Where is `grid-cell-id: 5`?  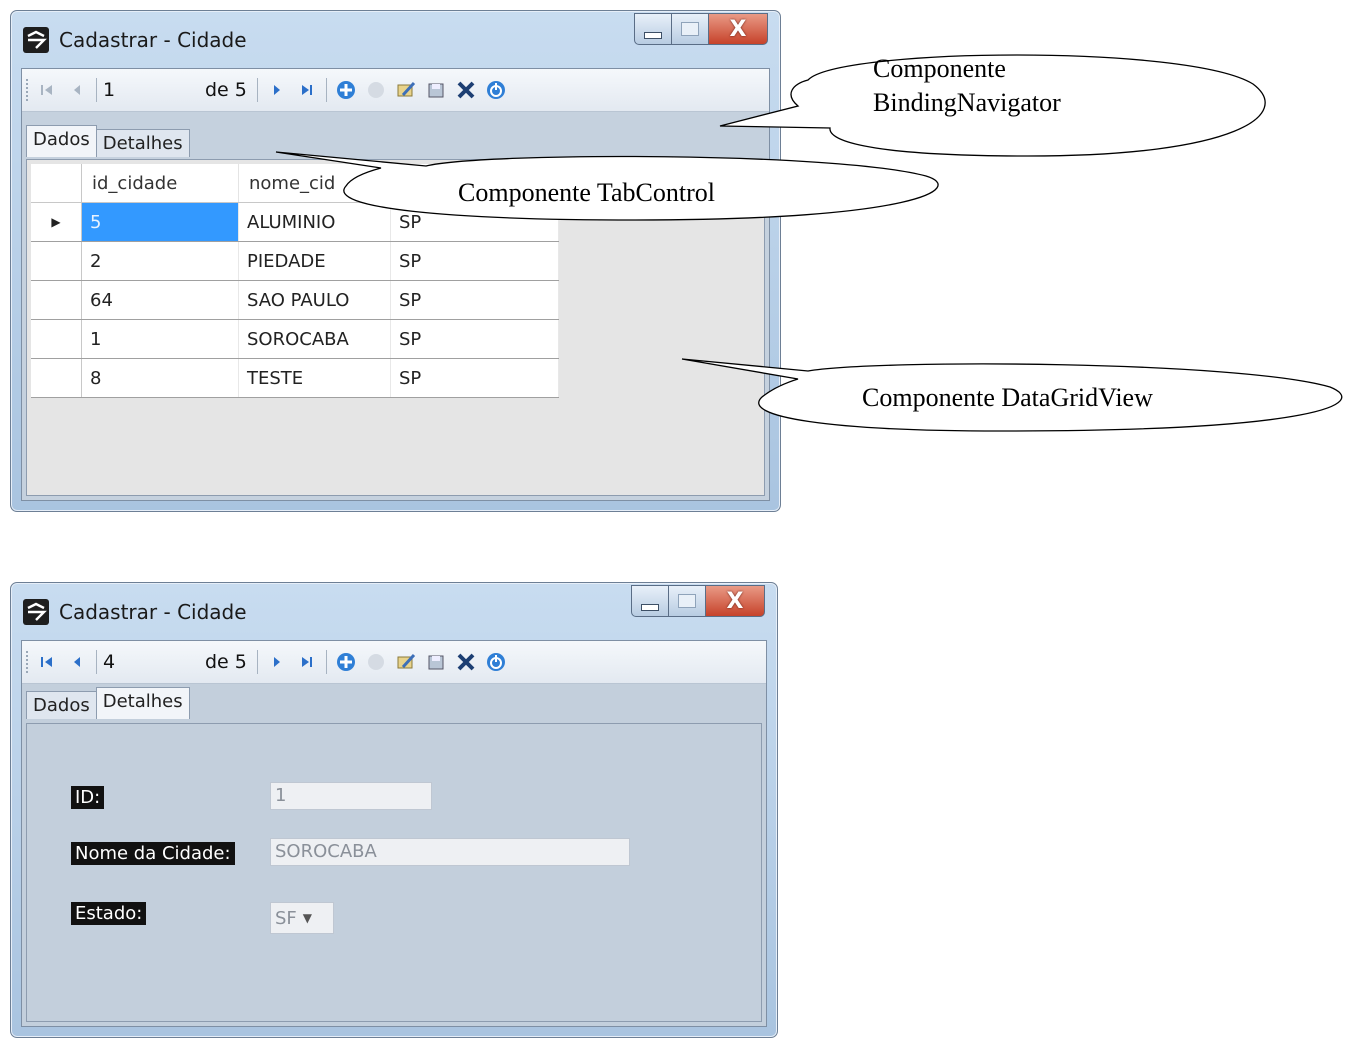 grid-cell-id: 5 is located at coordinates (160, 222).